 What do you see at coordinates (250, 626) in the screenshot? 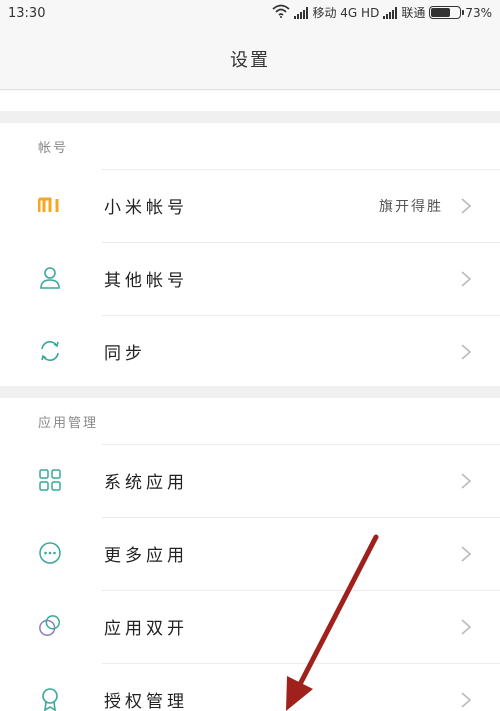
I see `settings-item-dual-apps: 应用双开` at bounding box center [250, 626].